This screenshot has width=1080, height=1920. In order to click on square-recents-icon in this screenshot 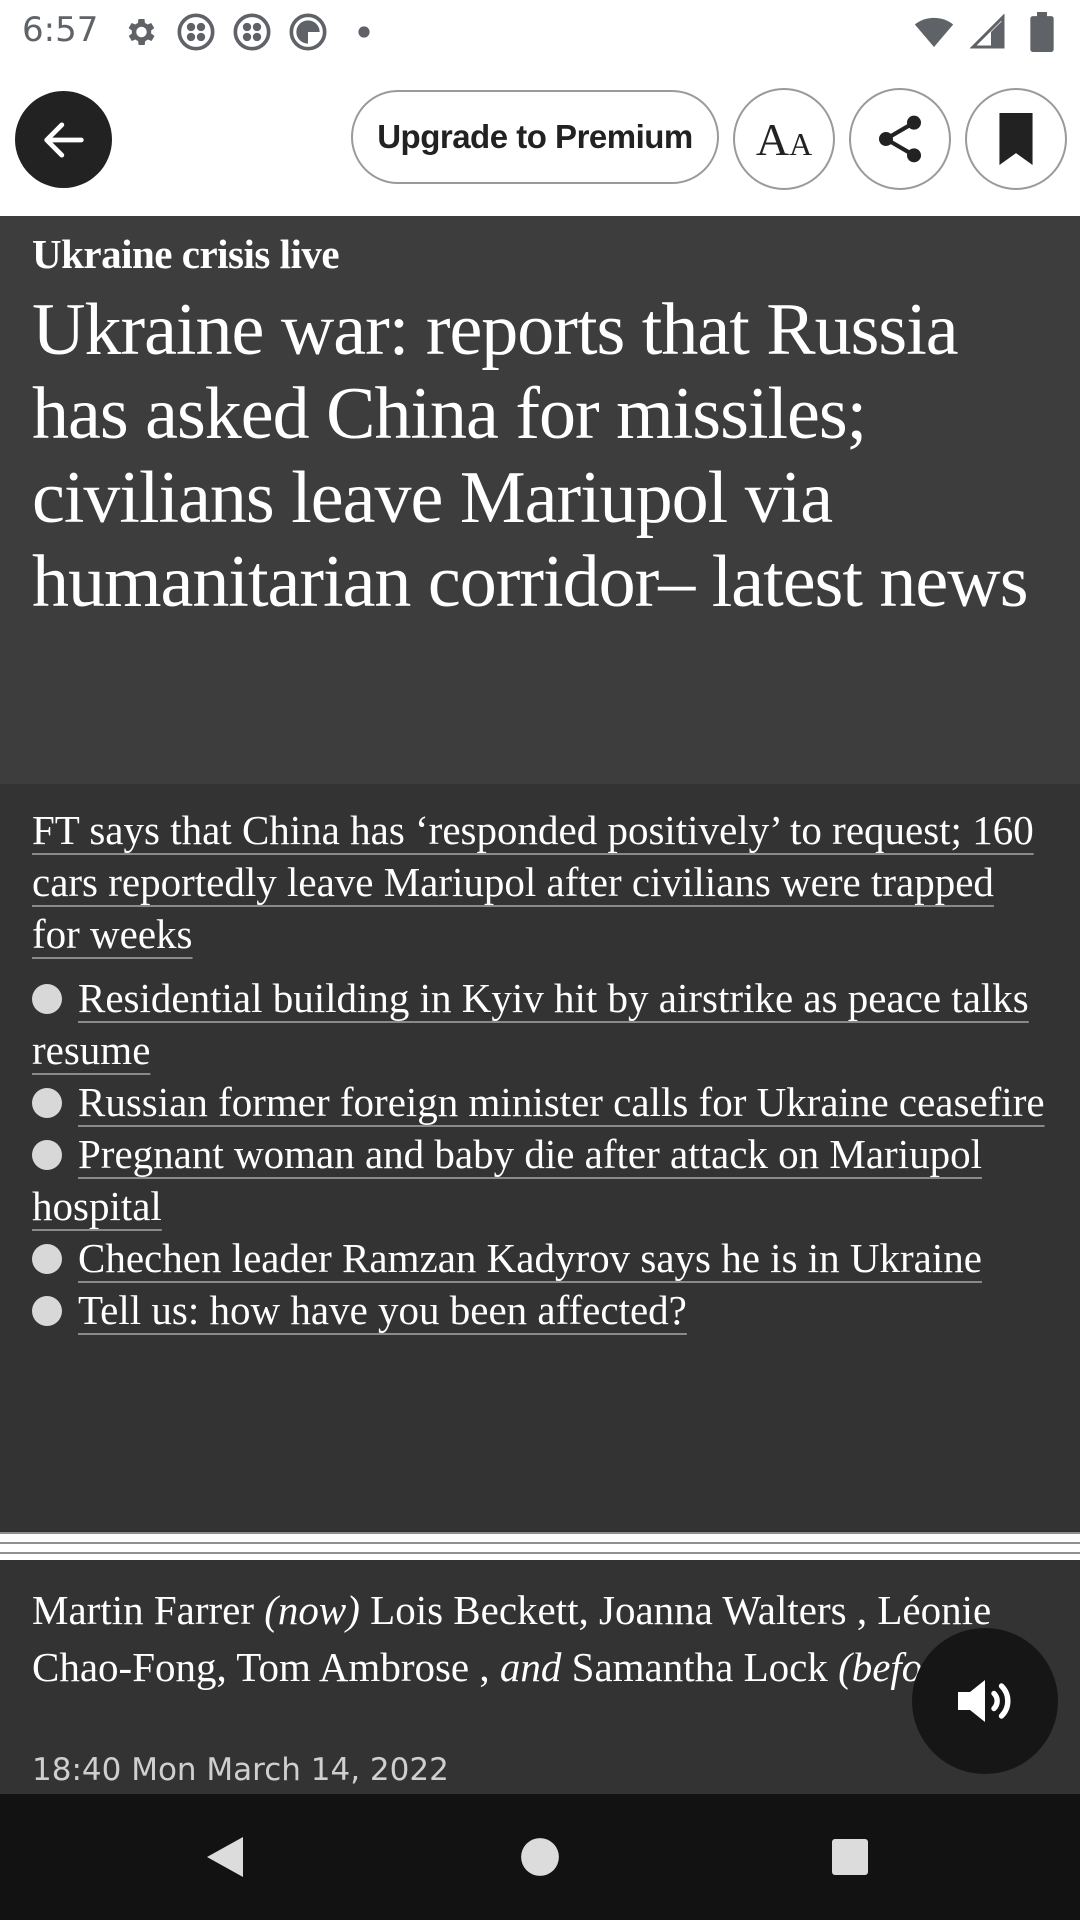, I will do `click(850, 1857)`.